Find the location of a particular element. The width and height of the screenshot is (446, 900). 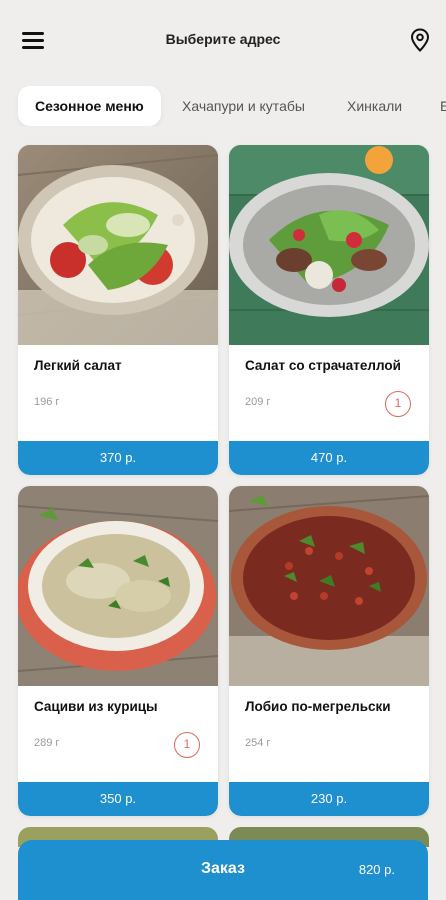

address-selector: Выберите адрес is located at coordinates (223, 39).